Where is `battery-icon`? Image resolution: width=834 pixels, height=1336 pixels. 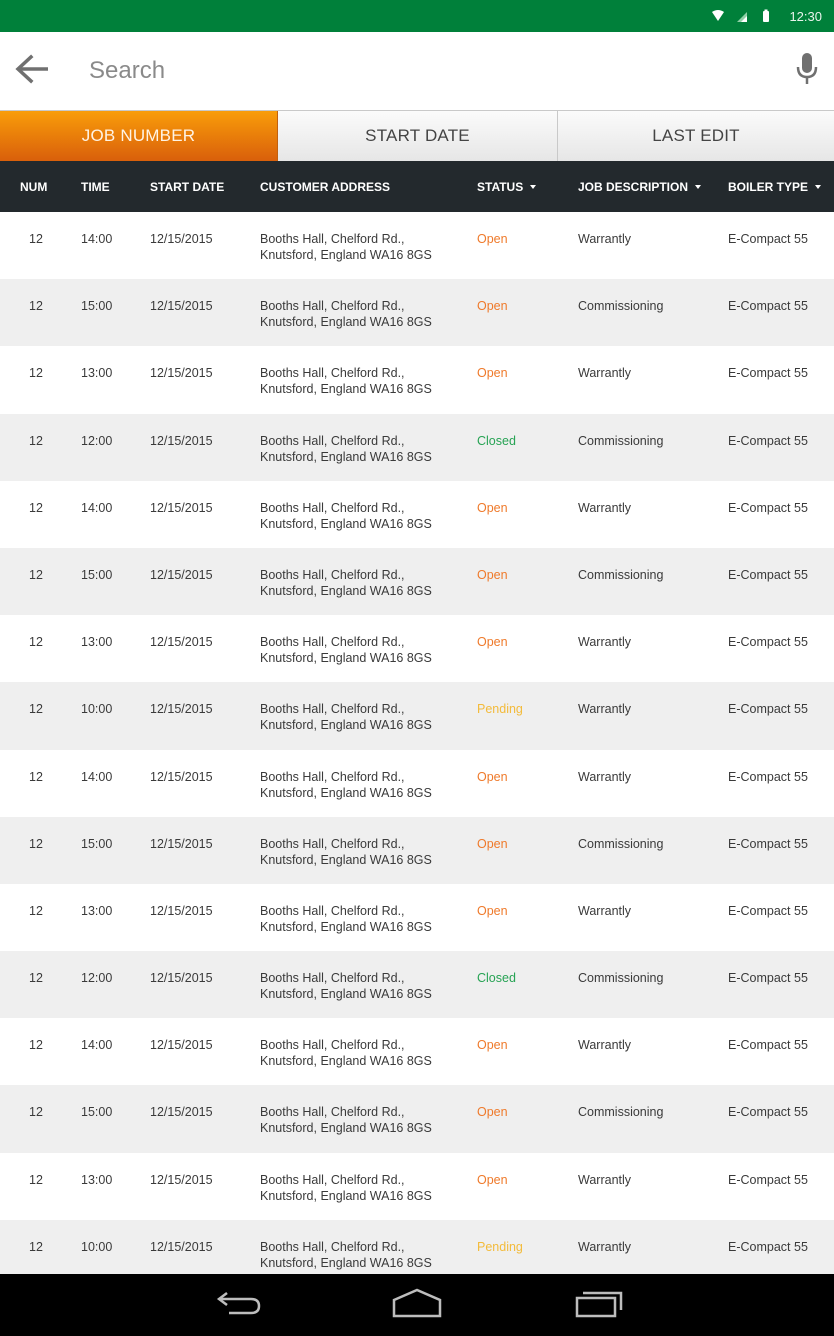
battery-icon is located at coordinates (766, 16).